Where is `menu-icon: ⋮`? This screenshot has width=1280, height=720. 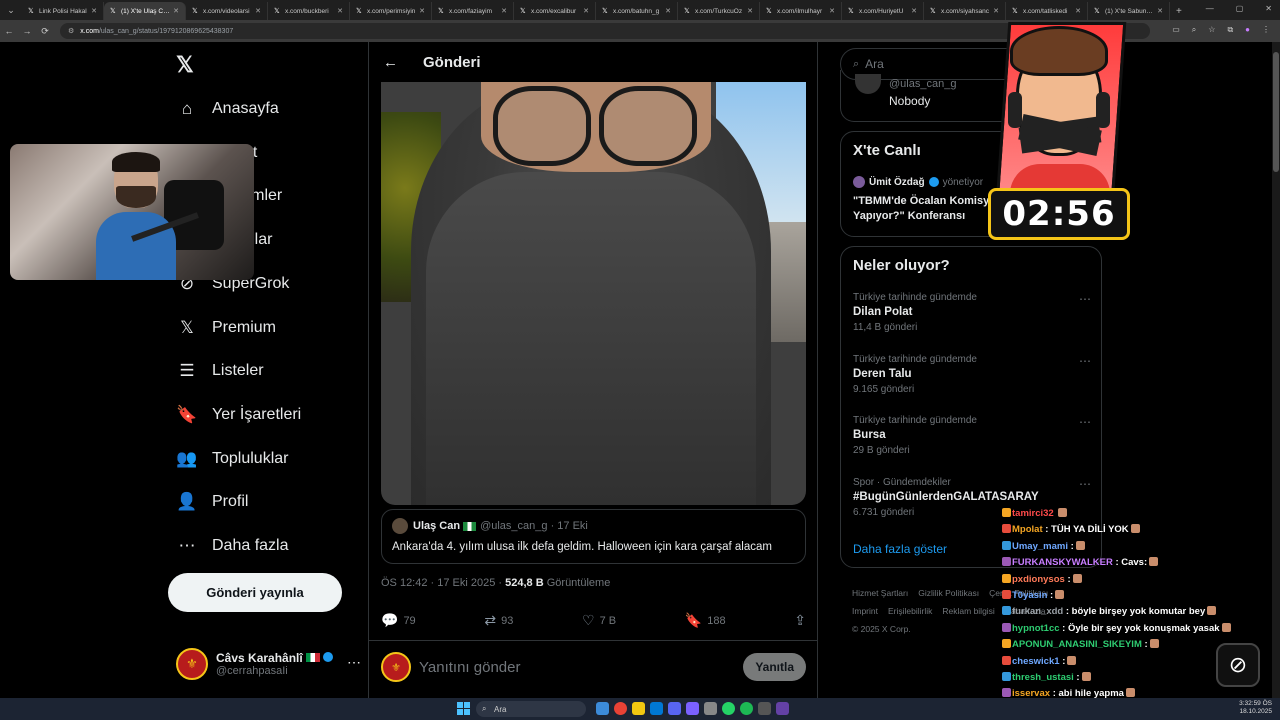 menu-icon: ⋮ is located at coordinates (1266, 30).